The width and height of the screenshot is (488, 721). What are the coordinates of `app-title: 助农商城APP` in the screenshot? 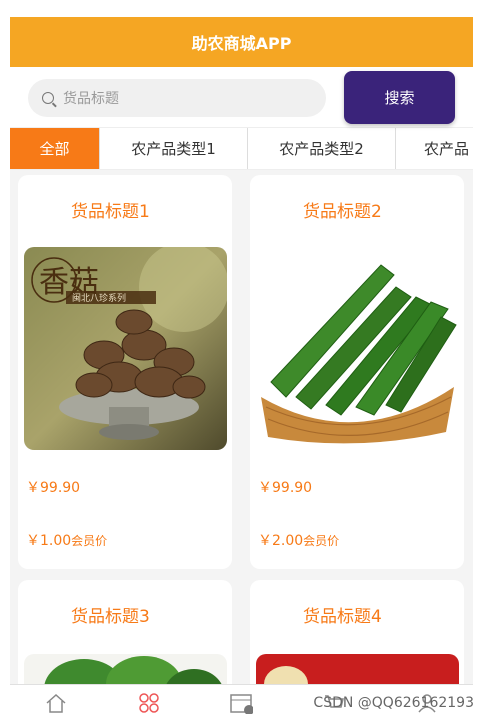 It's located at (241, 43).